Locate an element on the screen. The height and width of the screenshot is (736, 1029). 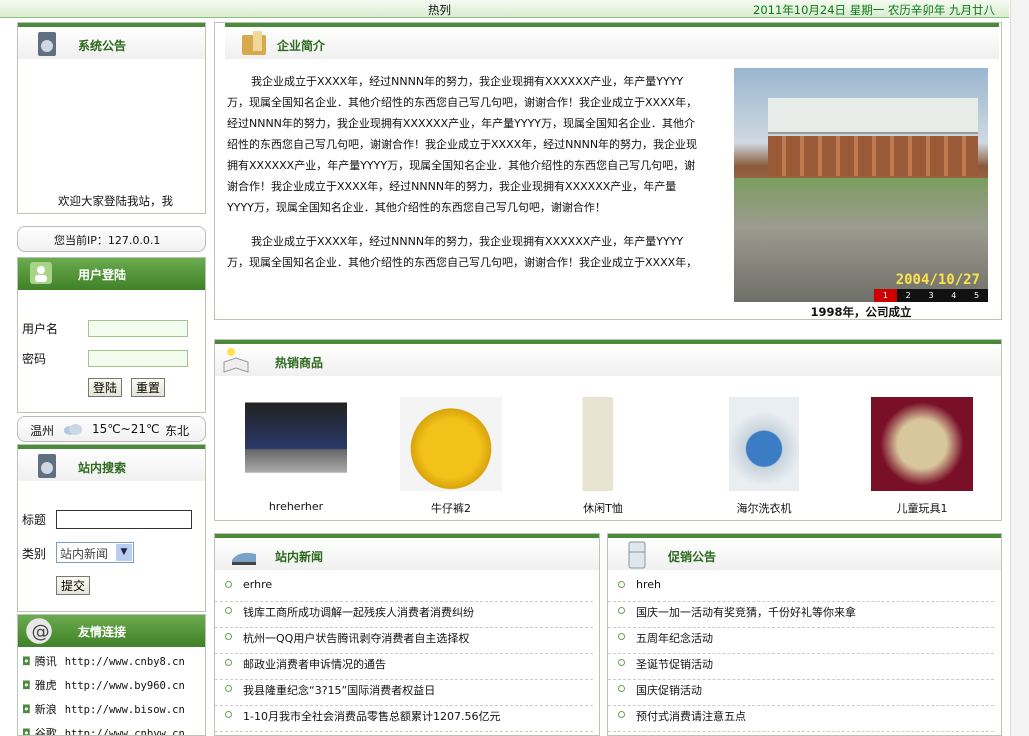
intro-header: 企业简介 is located at coordinates (612, 41).